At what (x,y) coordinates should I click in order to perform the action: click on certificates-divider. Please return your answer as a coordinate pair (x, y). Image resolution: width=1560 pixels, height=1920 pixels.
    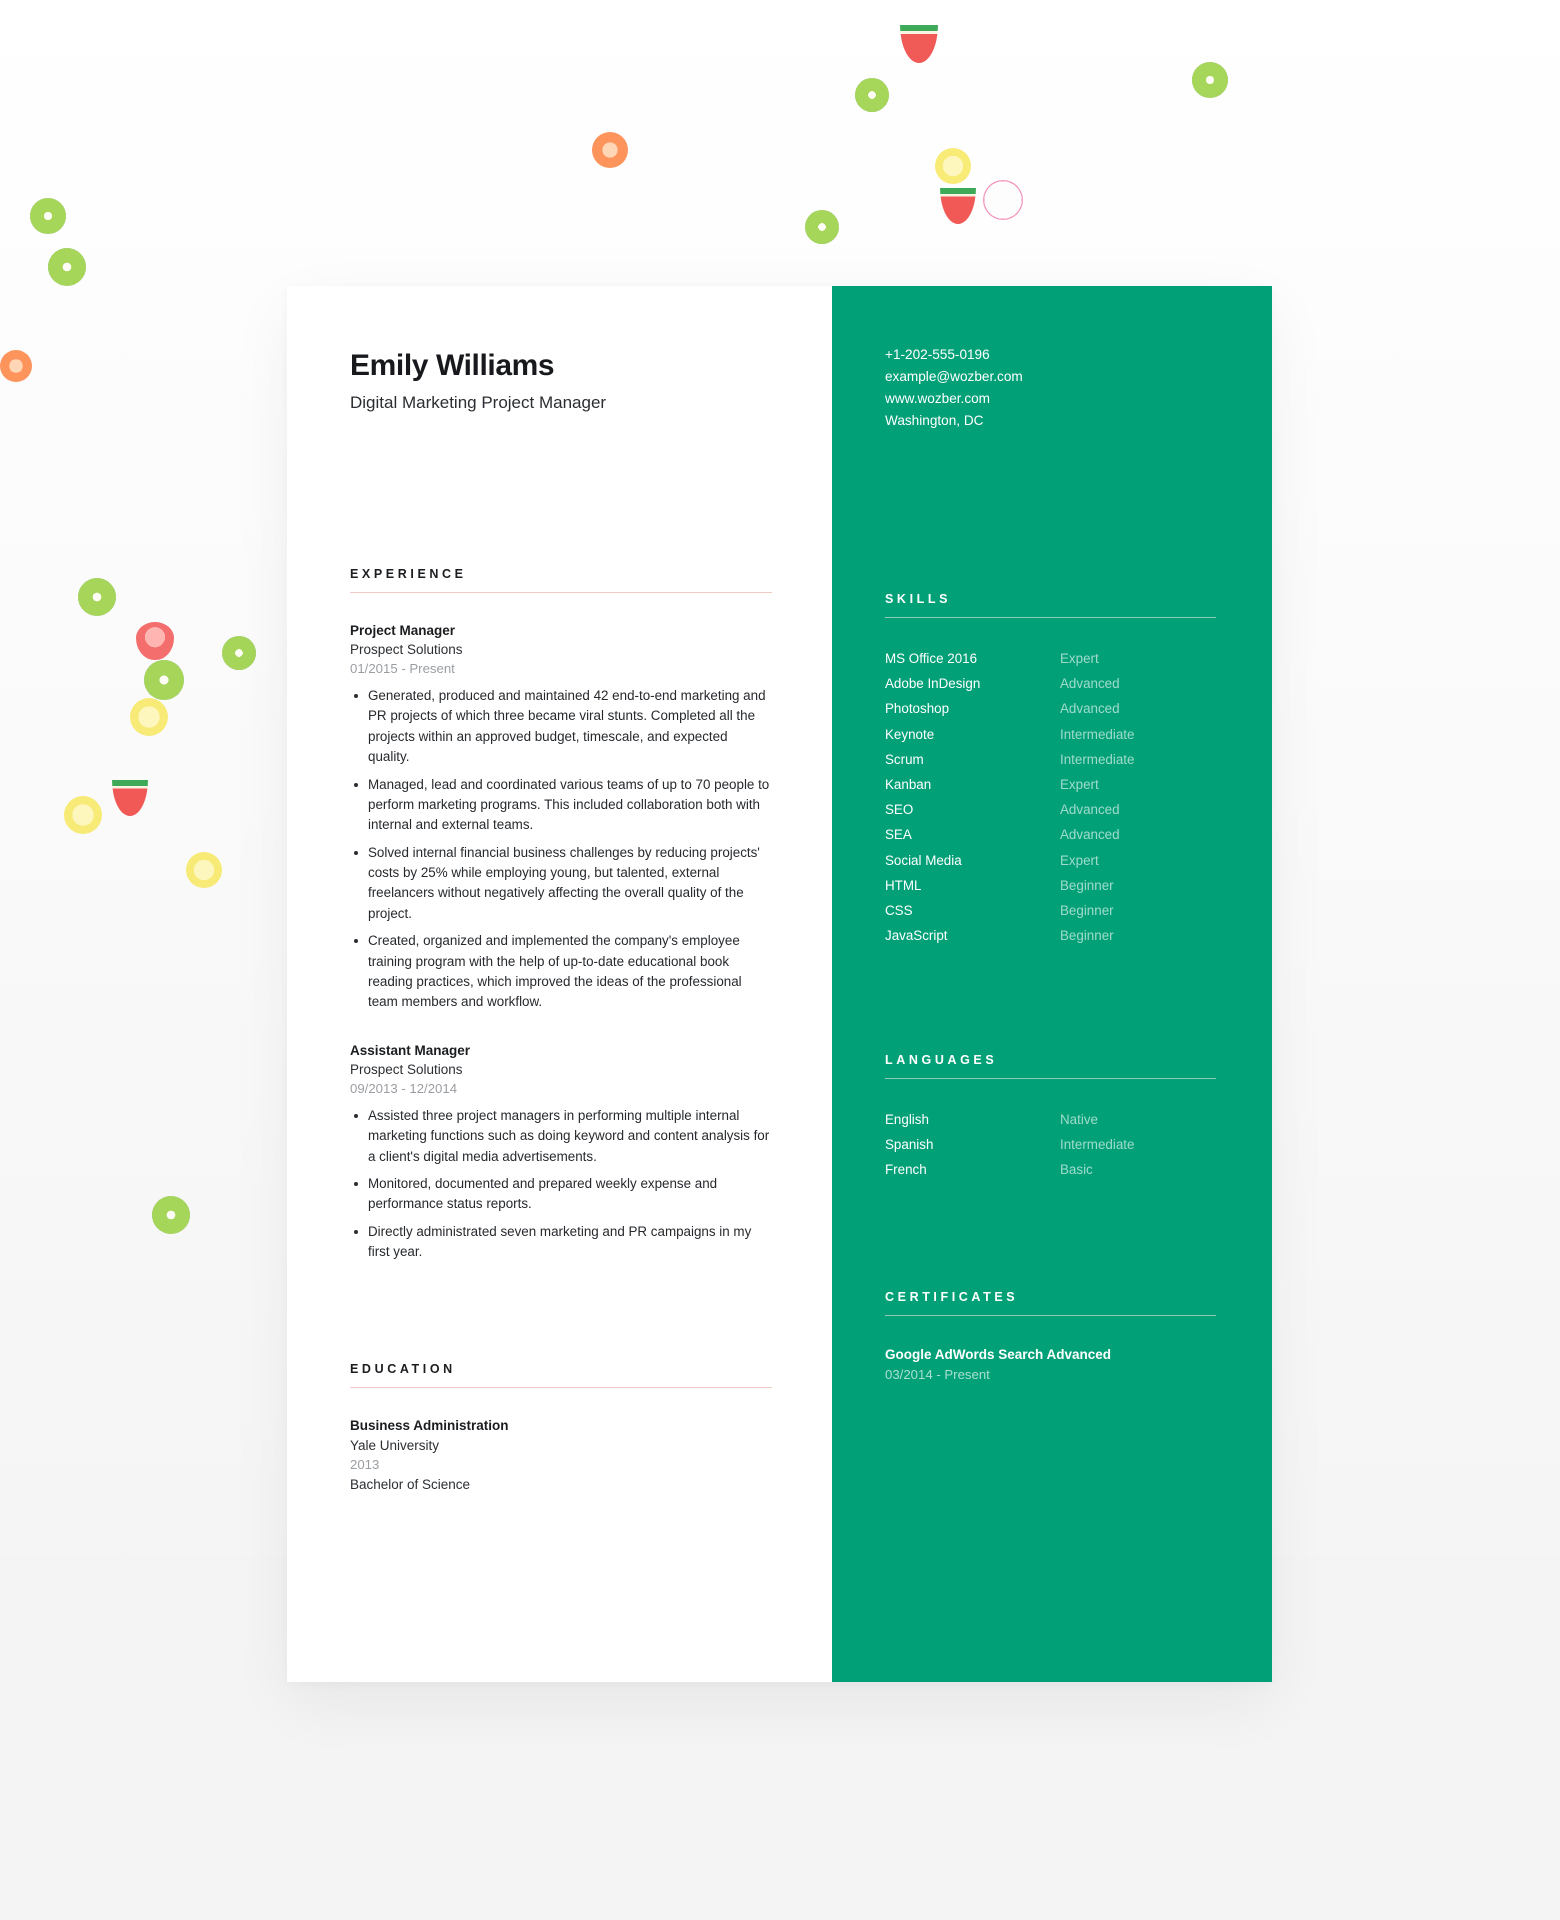
    Looking at the image, I should click on (1050, 1316).